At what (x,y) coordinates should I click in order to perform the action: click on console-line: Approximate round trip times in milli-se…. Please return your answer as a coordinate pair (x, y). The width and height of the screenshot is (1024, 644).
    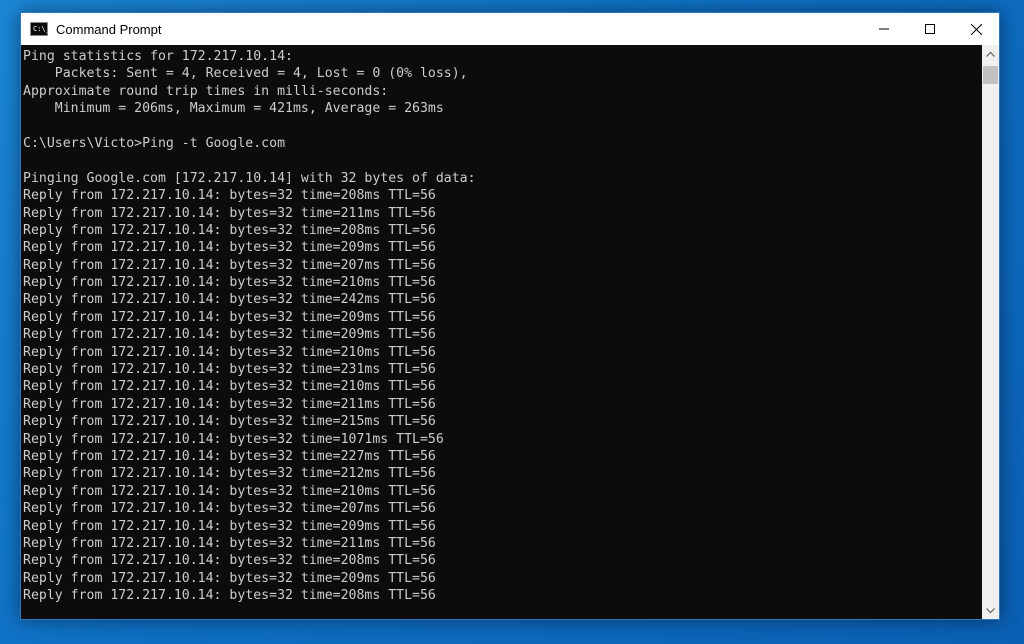
    Looking at the image, I should click on (206, 91).